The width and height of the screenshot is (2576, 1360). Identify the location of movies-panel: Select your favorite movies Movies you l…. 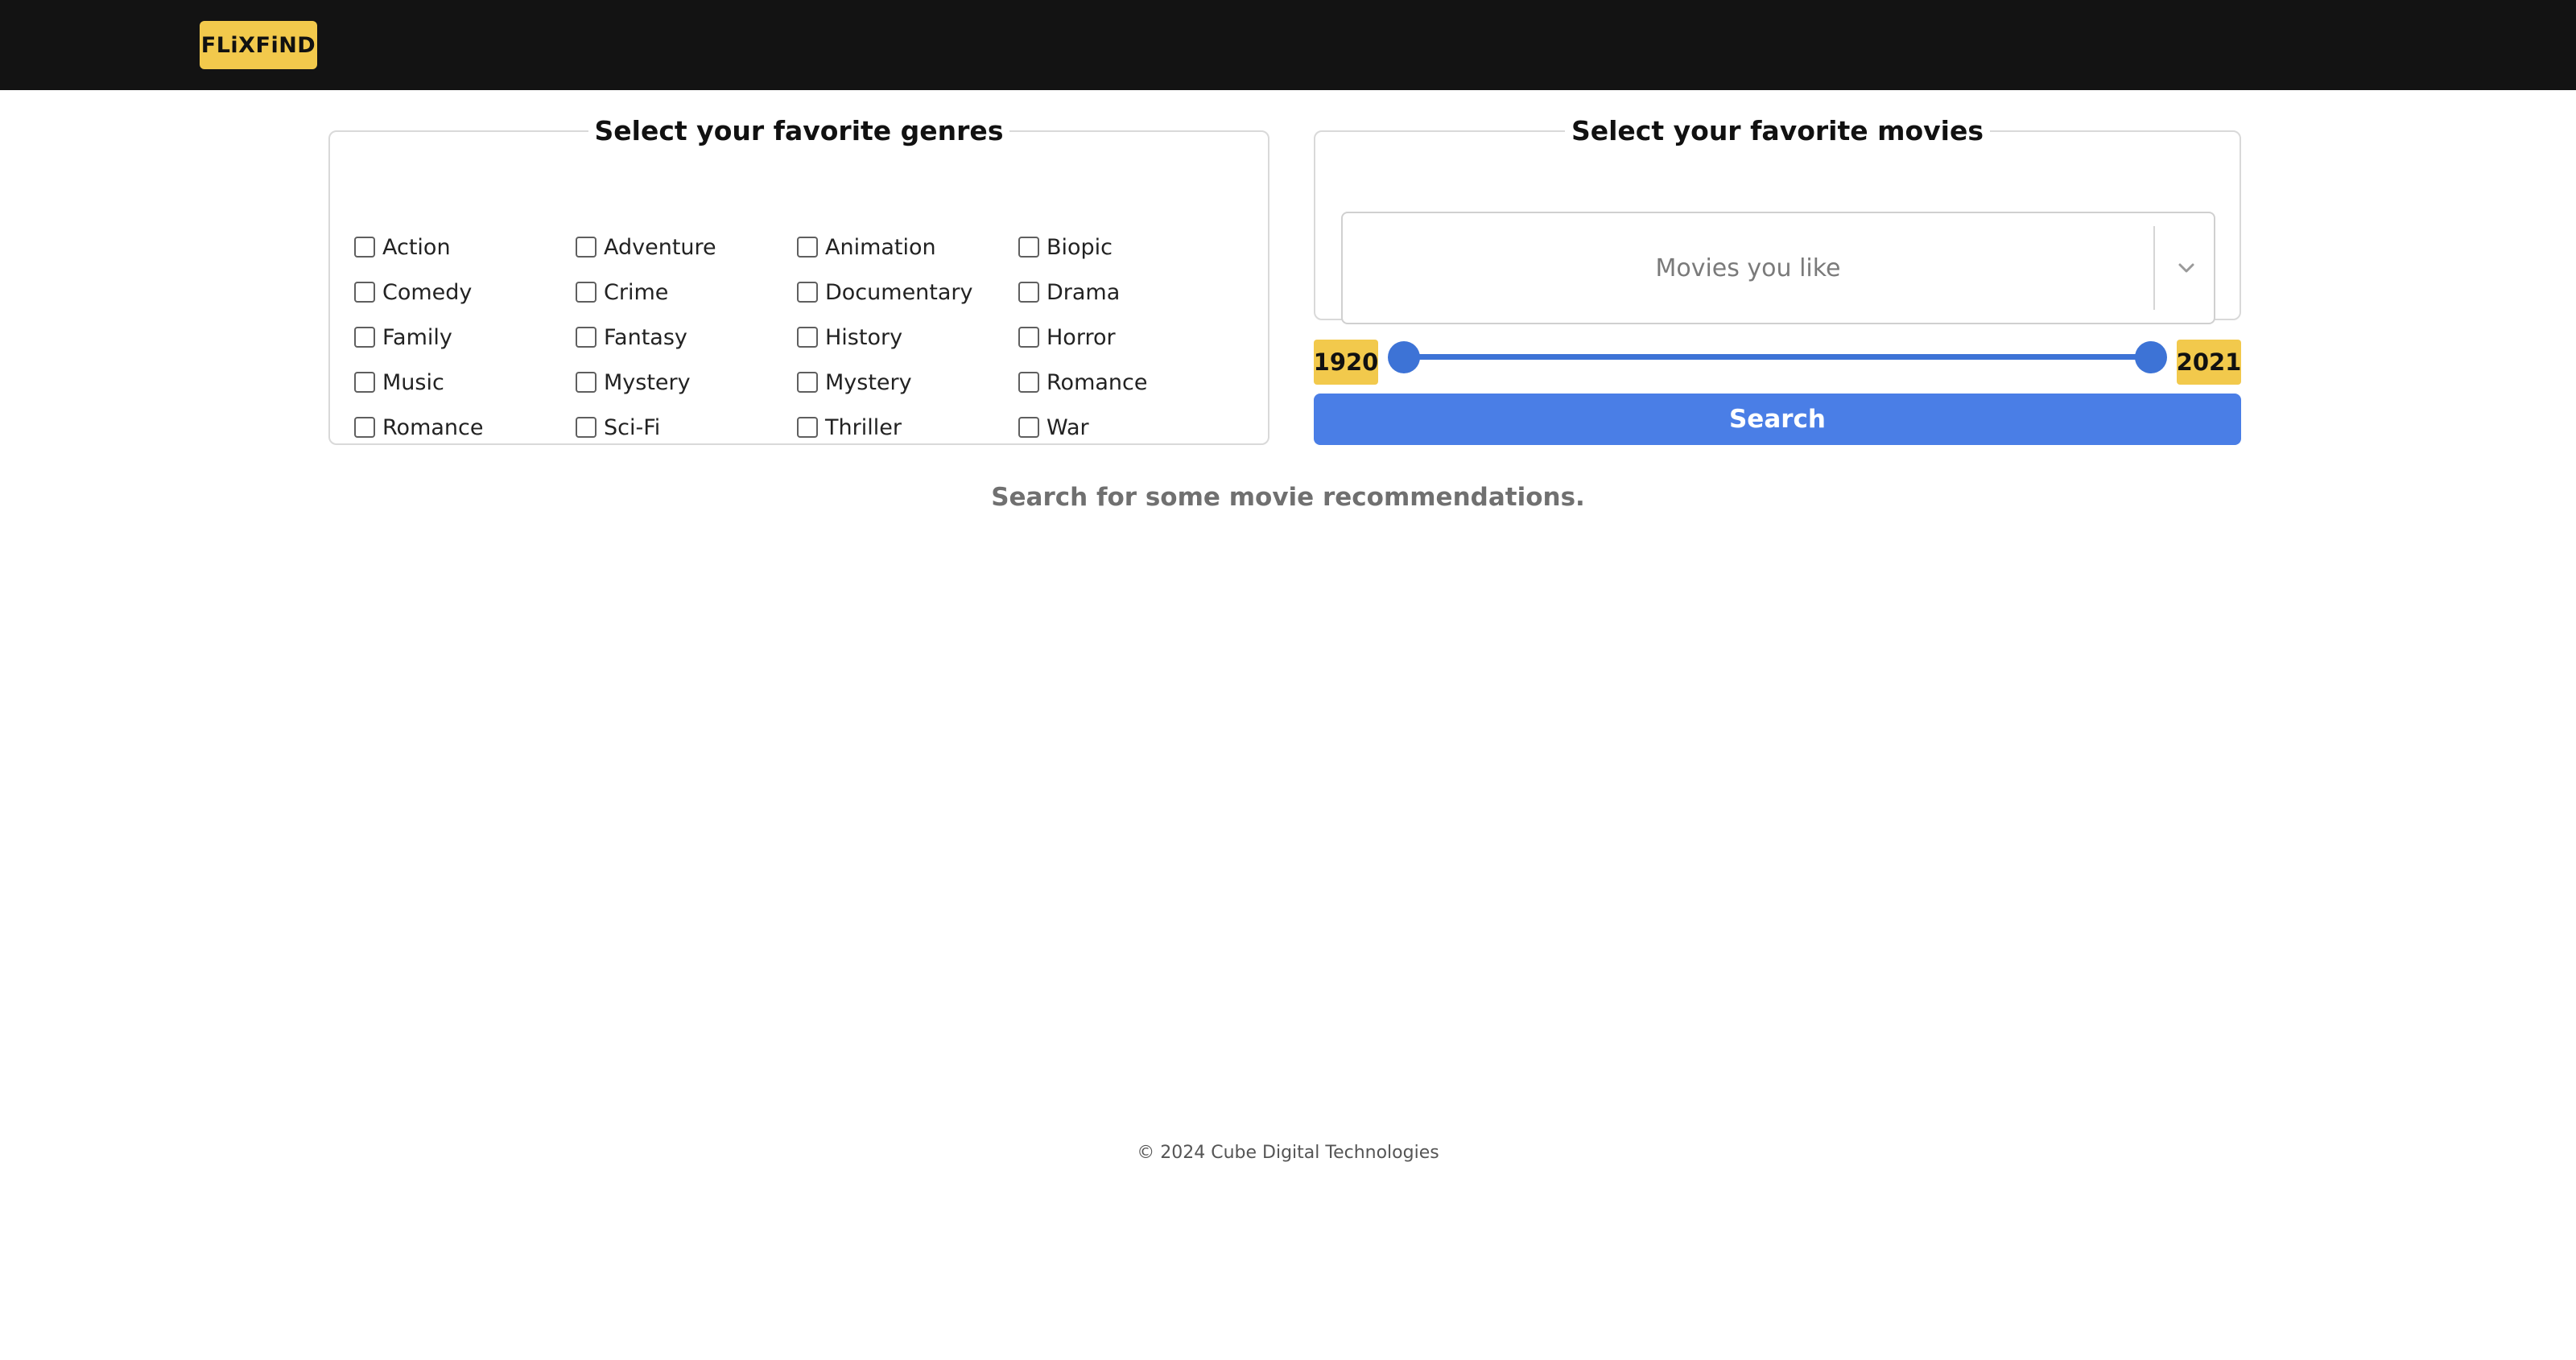
(1777, 219).